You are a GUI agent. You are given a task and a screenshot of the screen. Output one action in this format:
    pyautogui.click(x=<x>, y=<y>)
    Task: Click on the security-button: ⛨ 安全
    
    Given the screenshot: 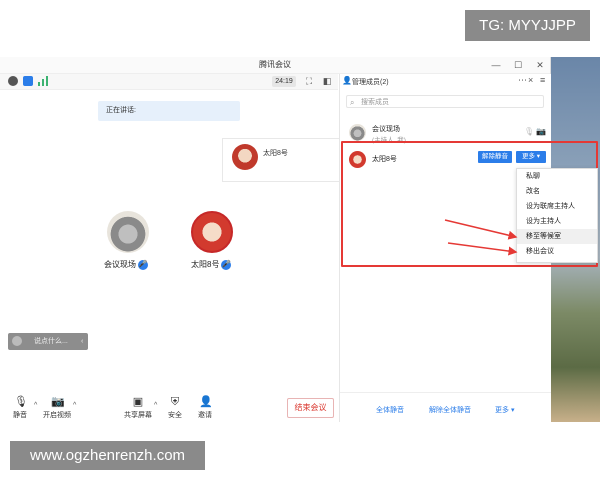 What is the action you would take?
    pyautogui.click(x=175, y=408)
    